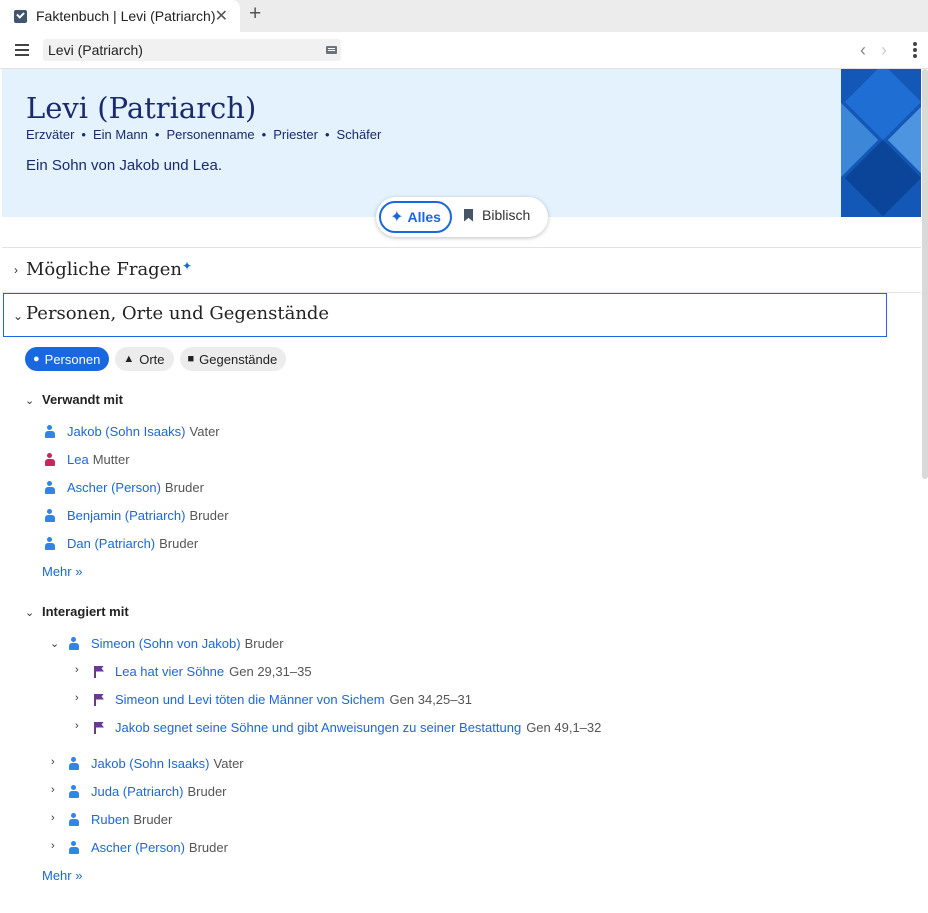  I want to click on person-icon: ●, so click(36, 359).